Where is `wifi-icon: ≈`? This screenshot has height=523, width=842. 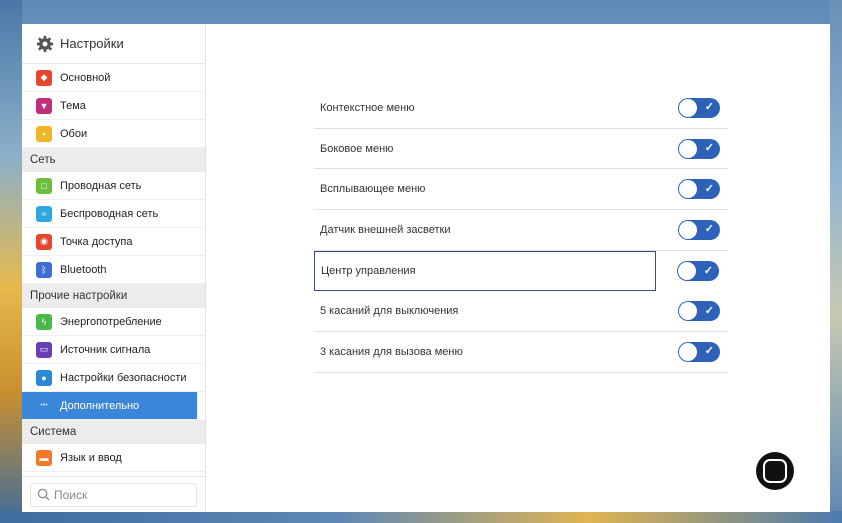
wifi-icon: ≈ is located at coordinates (44, 213).